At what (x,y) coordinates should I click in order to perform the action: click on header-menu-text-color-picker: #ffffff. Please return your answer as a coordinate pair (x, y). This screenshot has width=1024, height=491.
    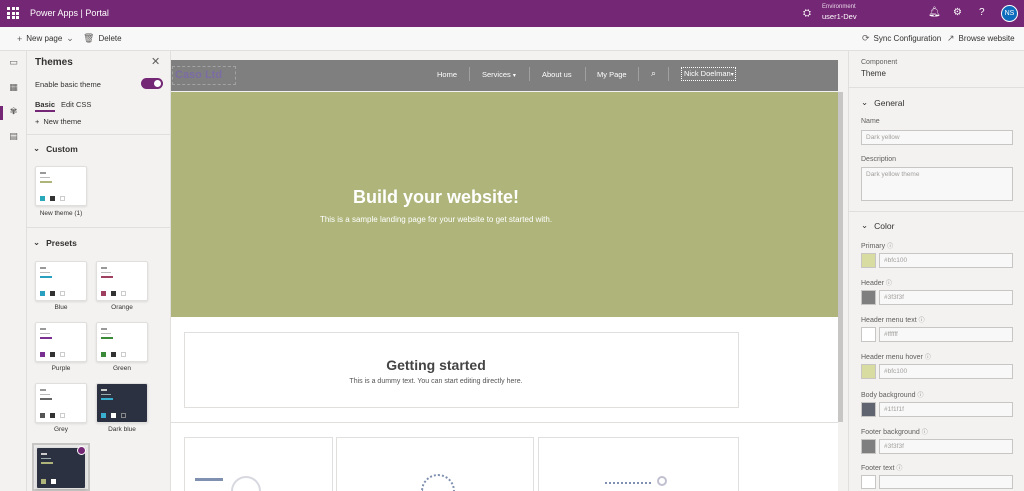
    Looking at the image, I should click on (937, 334).